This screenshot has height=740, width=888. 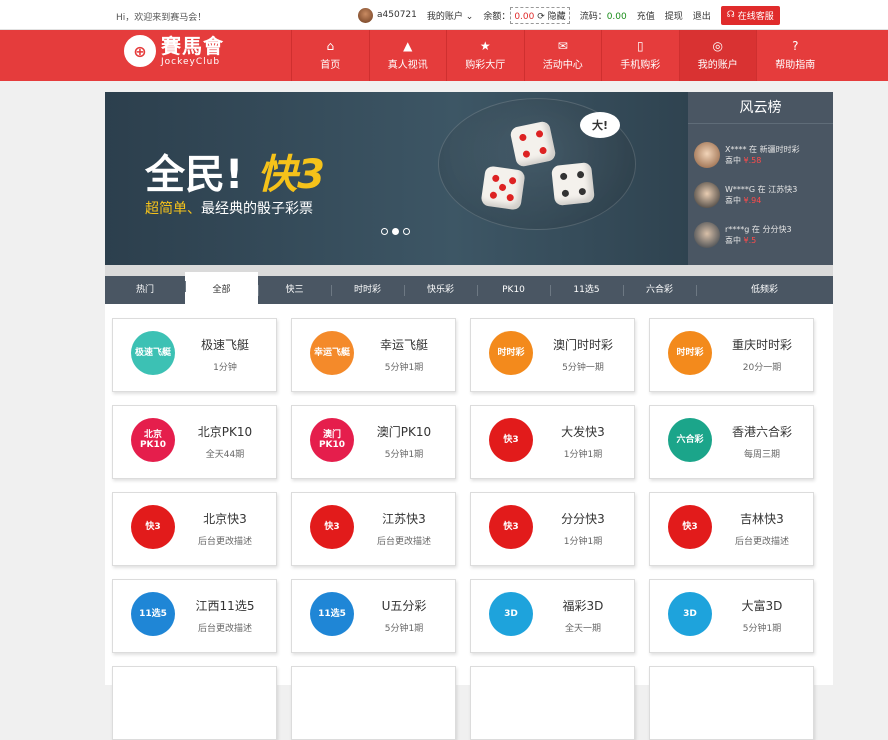 I want to click on logo: ⊕ 賽馬會 JockeyClub, so click(x=174, y=51).